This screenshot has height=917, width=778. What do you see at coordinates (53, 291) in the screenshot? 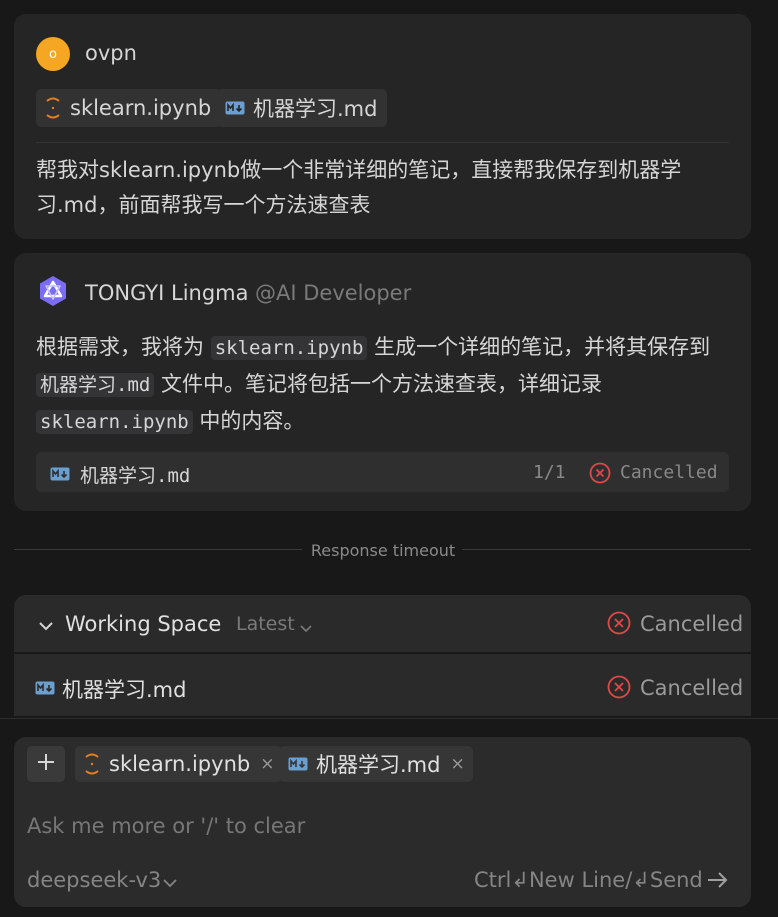
I see `lingma-logo-icon` at bounding box center [53, 291].